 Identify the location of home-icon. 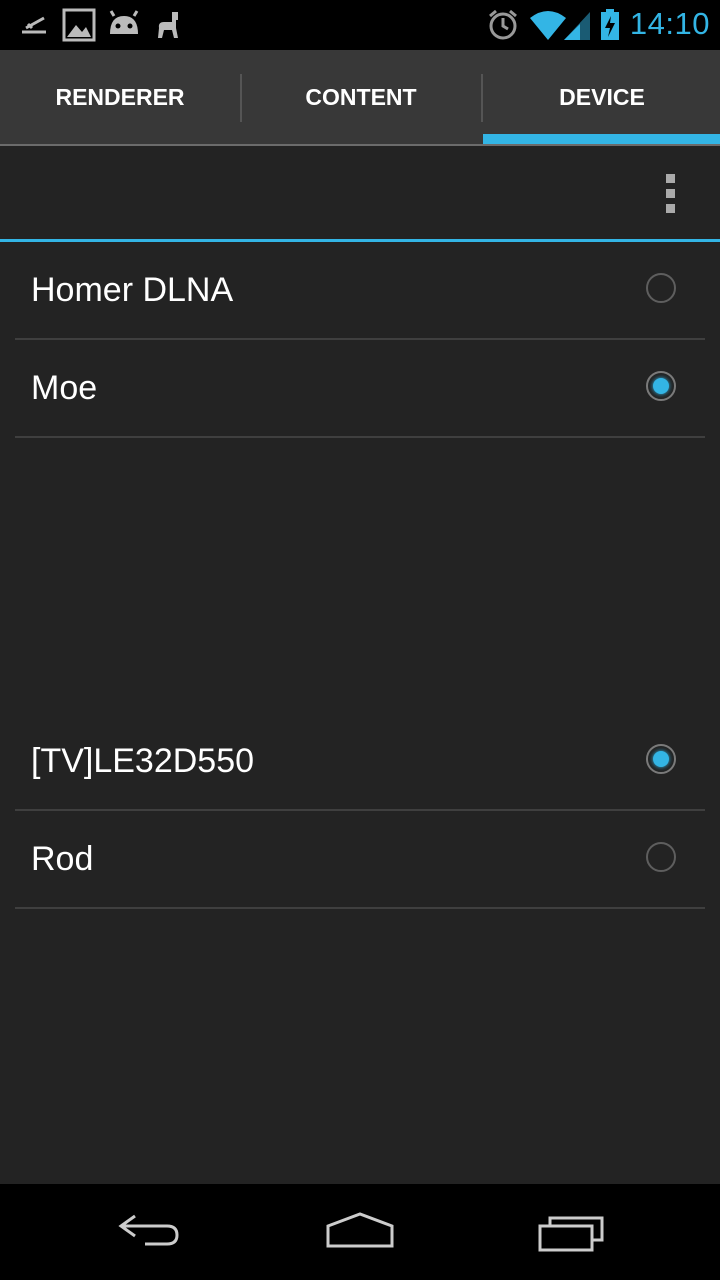
(360, 1231).